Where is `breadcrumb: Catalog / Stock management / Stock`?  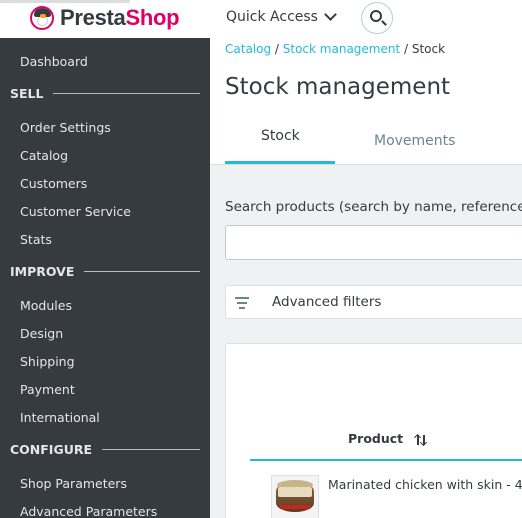 breadcrumb: Catalog / Stock management / Stock is located at coordinates (335, 49).